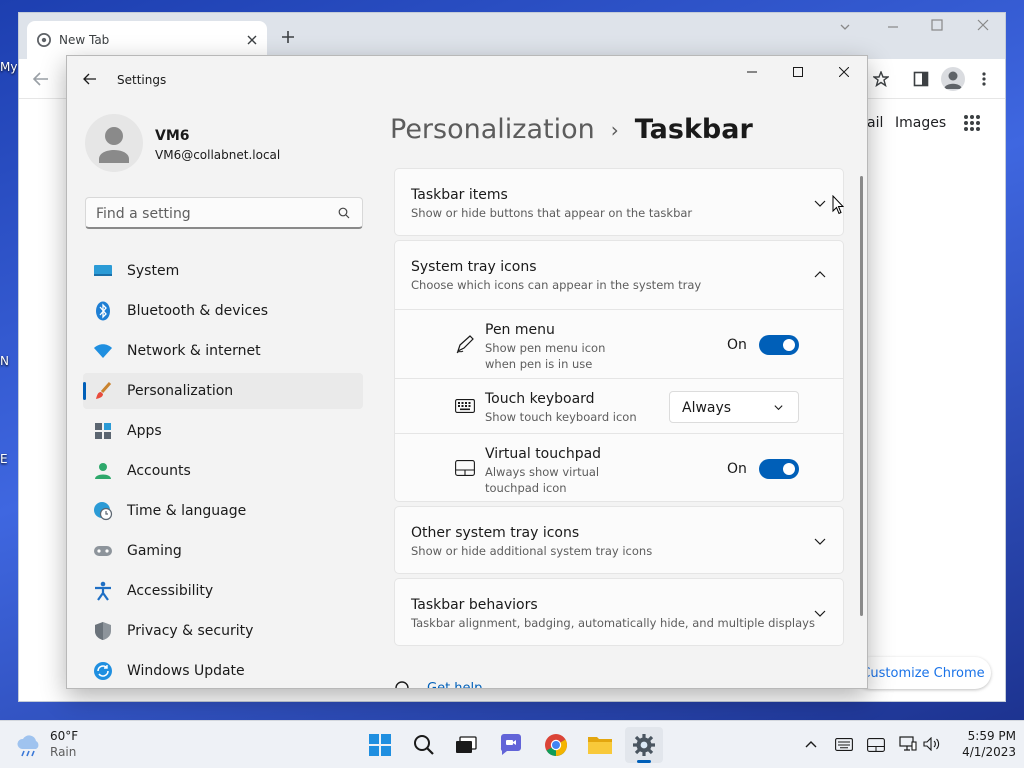 The image size is (1024, 768). I want to click on customize-chrome-label: Customize Chrome, so click(923, 673).